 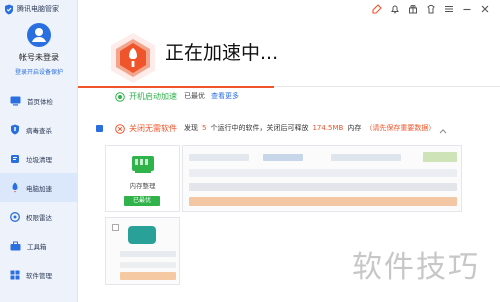 I want to click on sidebar-item-antivirus: 病毒查杀, so click(x=39, y=129).